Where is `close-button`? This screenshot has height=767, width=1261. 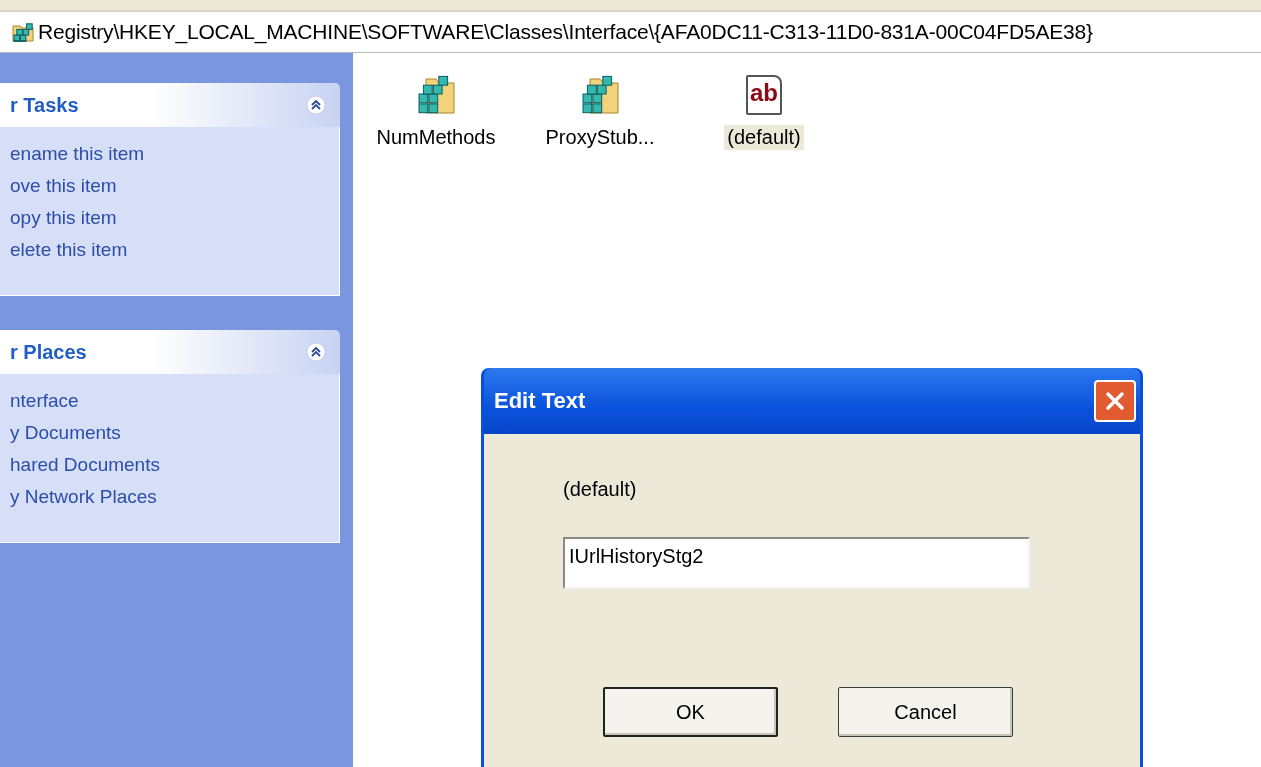 close-button is located at coordinates (1115, 401).